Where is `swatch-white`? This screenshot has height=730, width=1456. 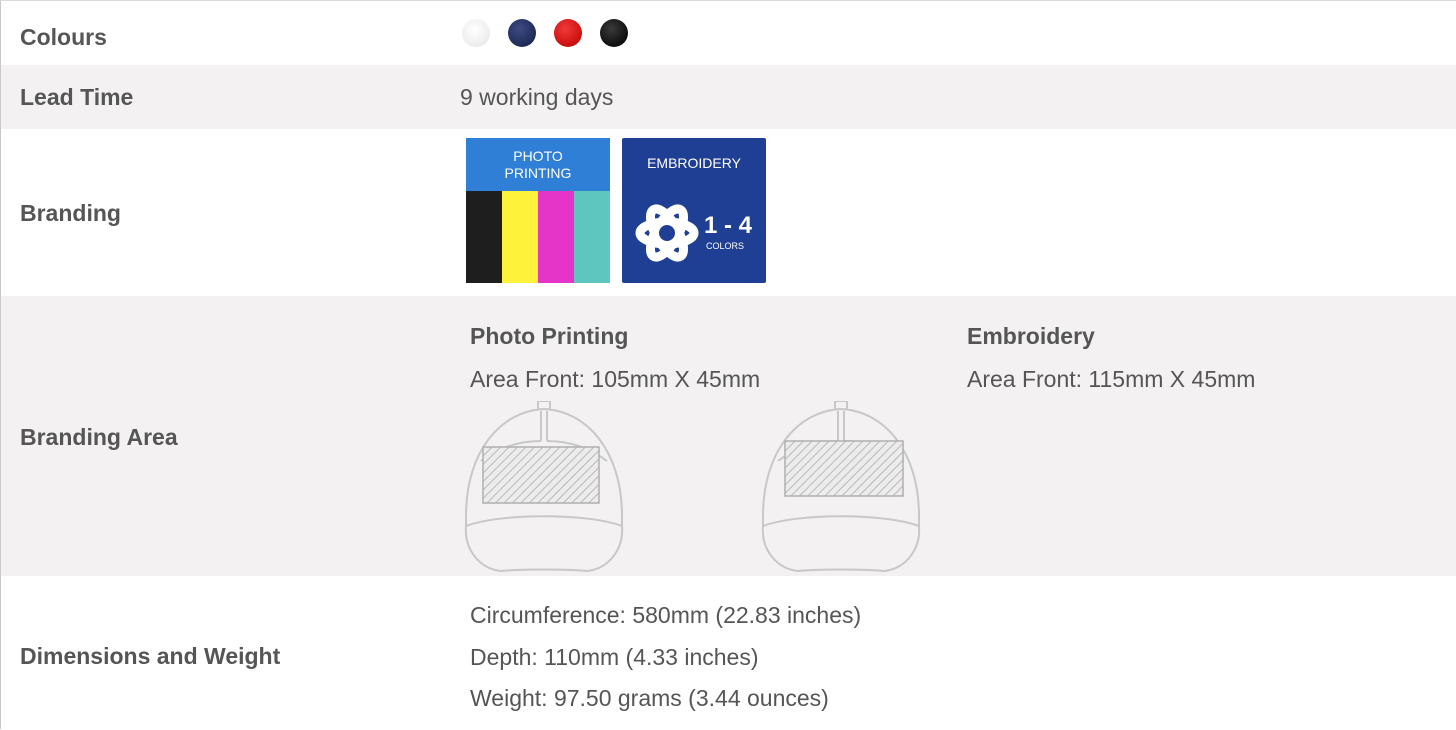
swatch-white is located at coordinates (476, 33).